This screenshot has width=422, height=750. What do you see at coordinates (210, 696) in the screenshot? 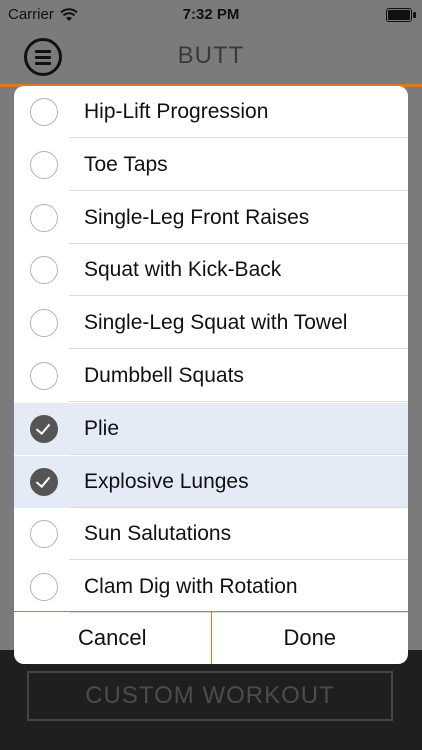
I see `custom-workout-button: CUSTOM WORKOUT` at bounding box center [210, 696].